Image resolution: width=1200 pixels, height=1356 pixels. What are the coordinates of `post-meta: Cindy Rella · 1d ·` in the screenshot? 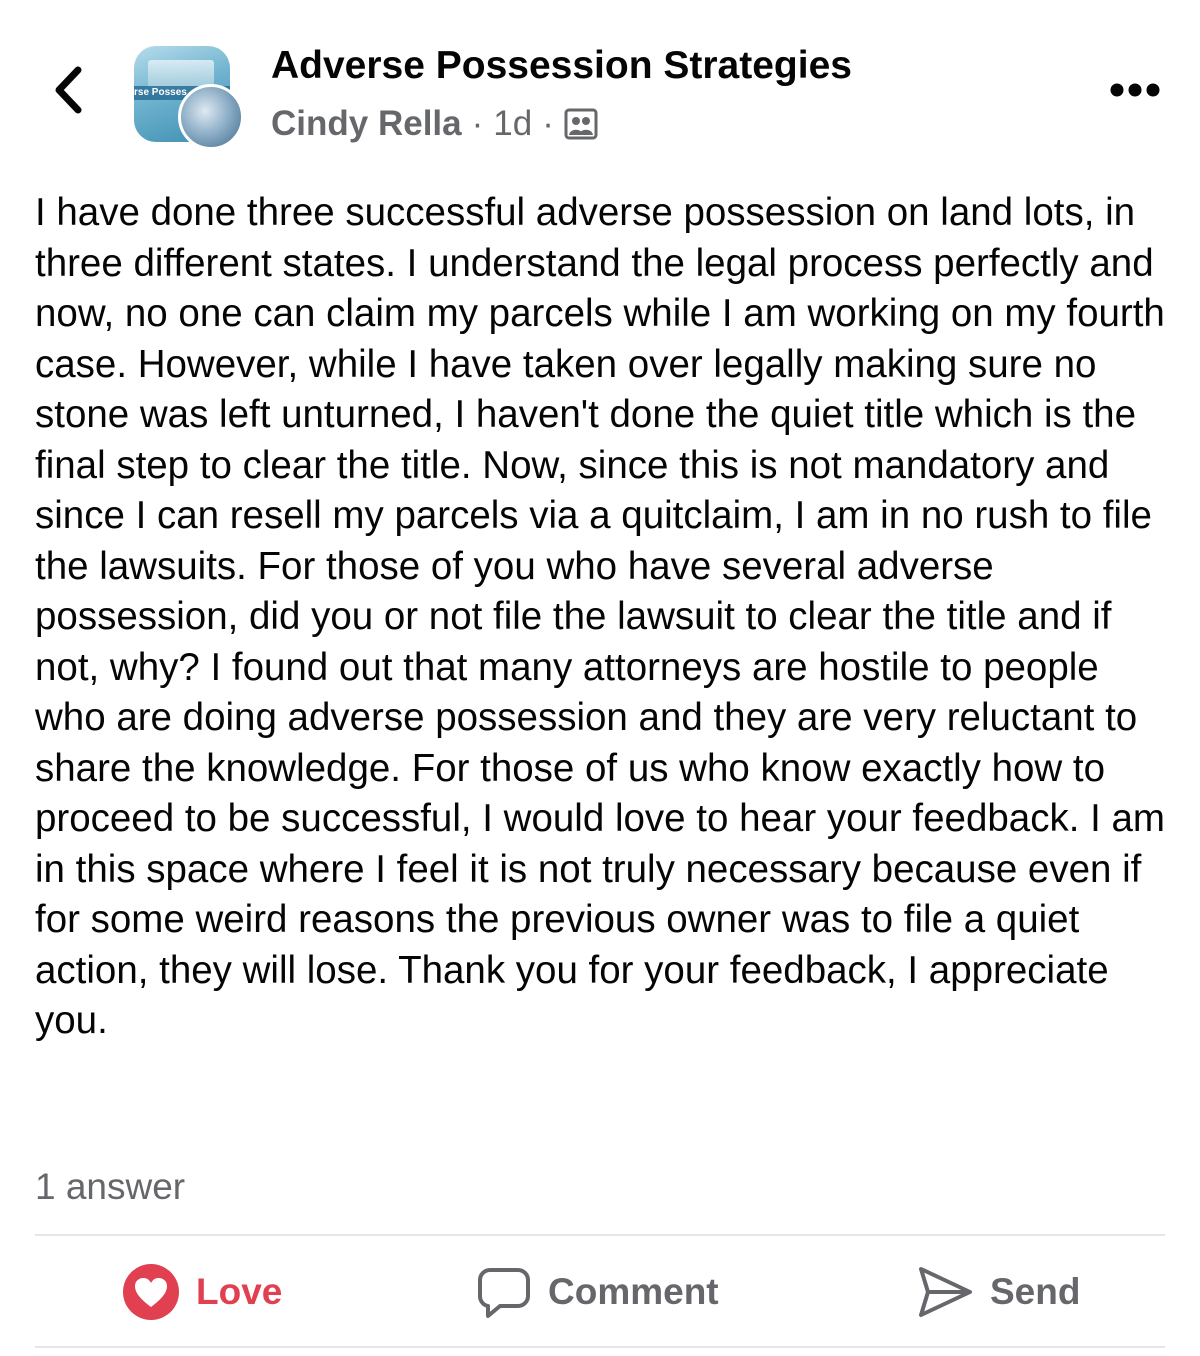 It's located at (434, 124).